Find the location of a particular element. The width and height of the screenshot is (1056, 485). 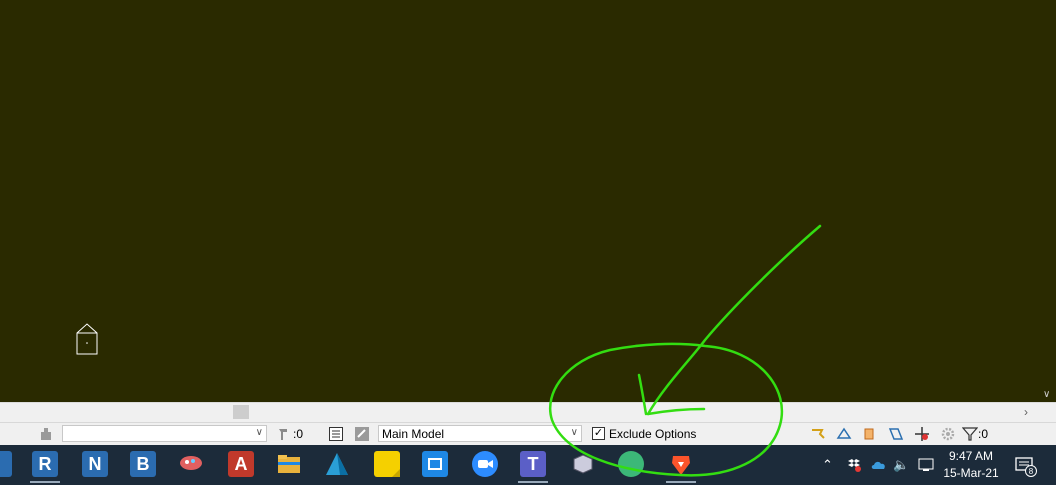

autocad-app-icon: A is located at coordinates (241, 464).